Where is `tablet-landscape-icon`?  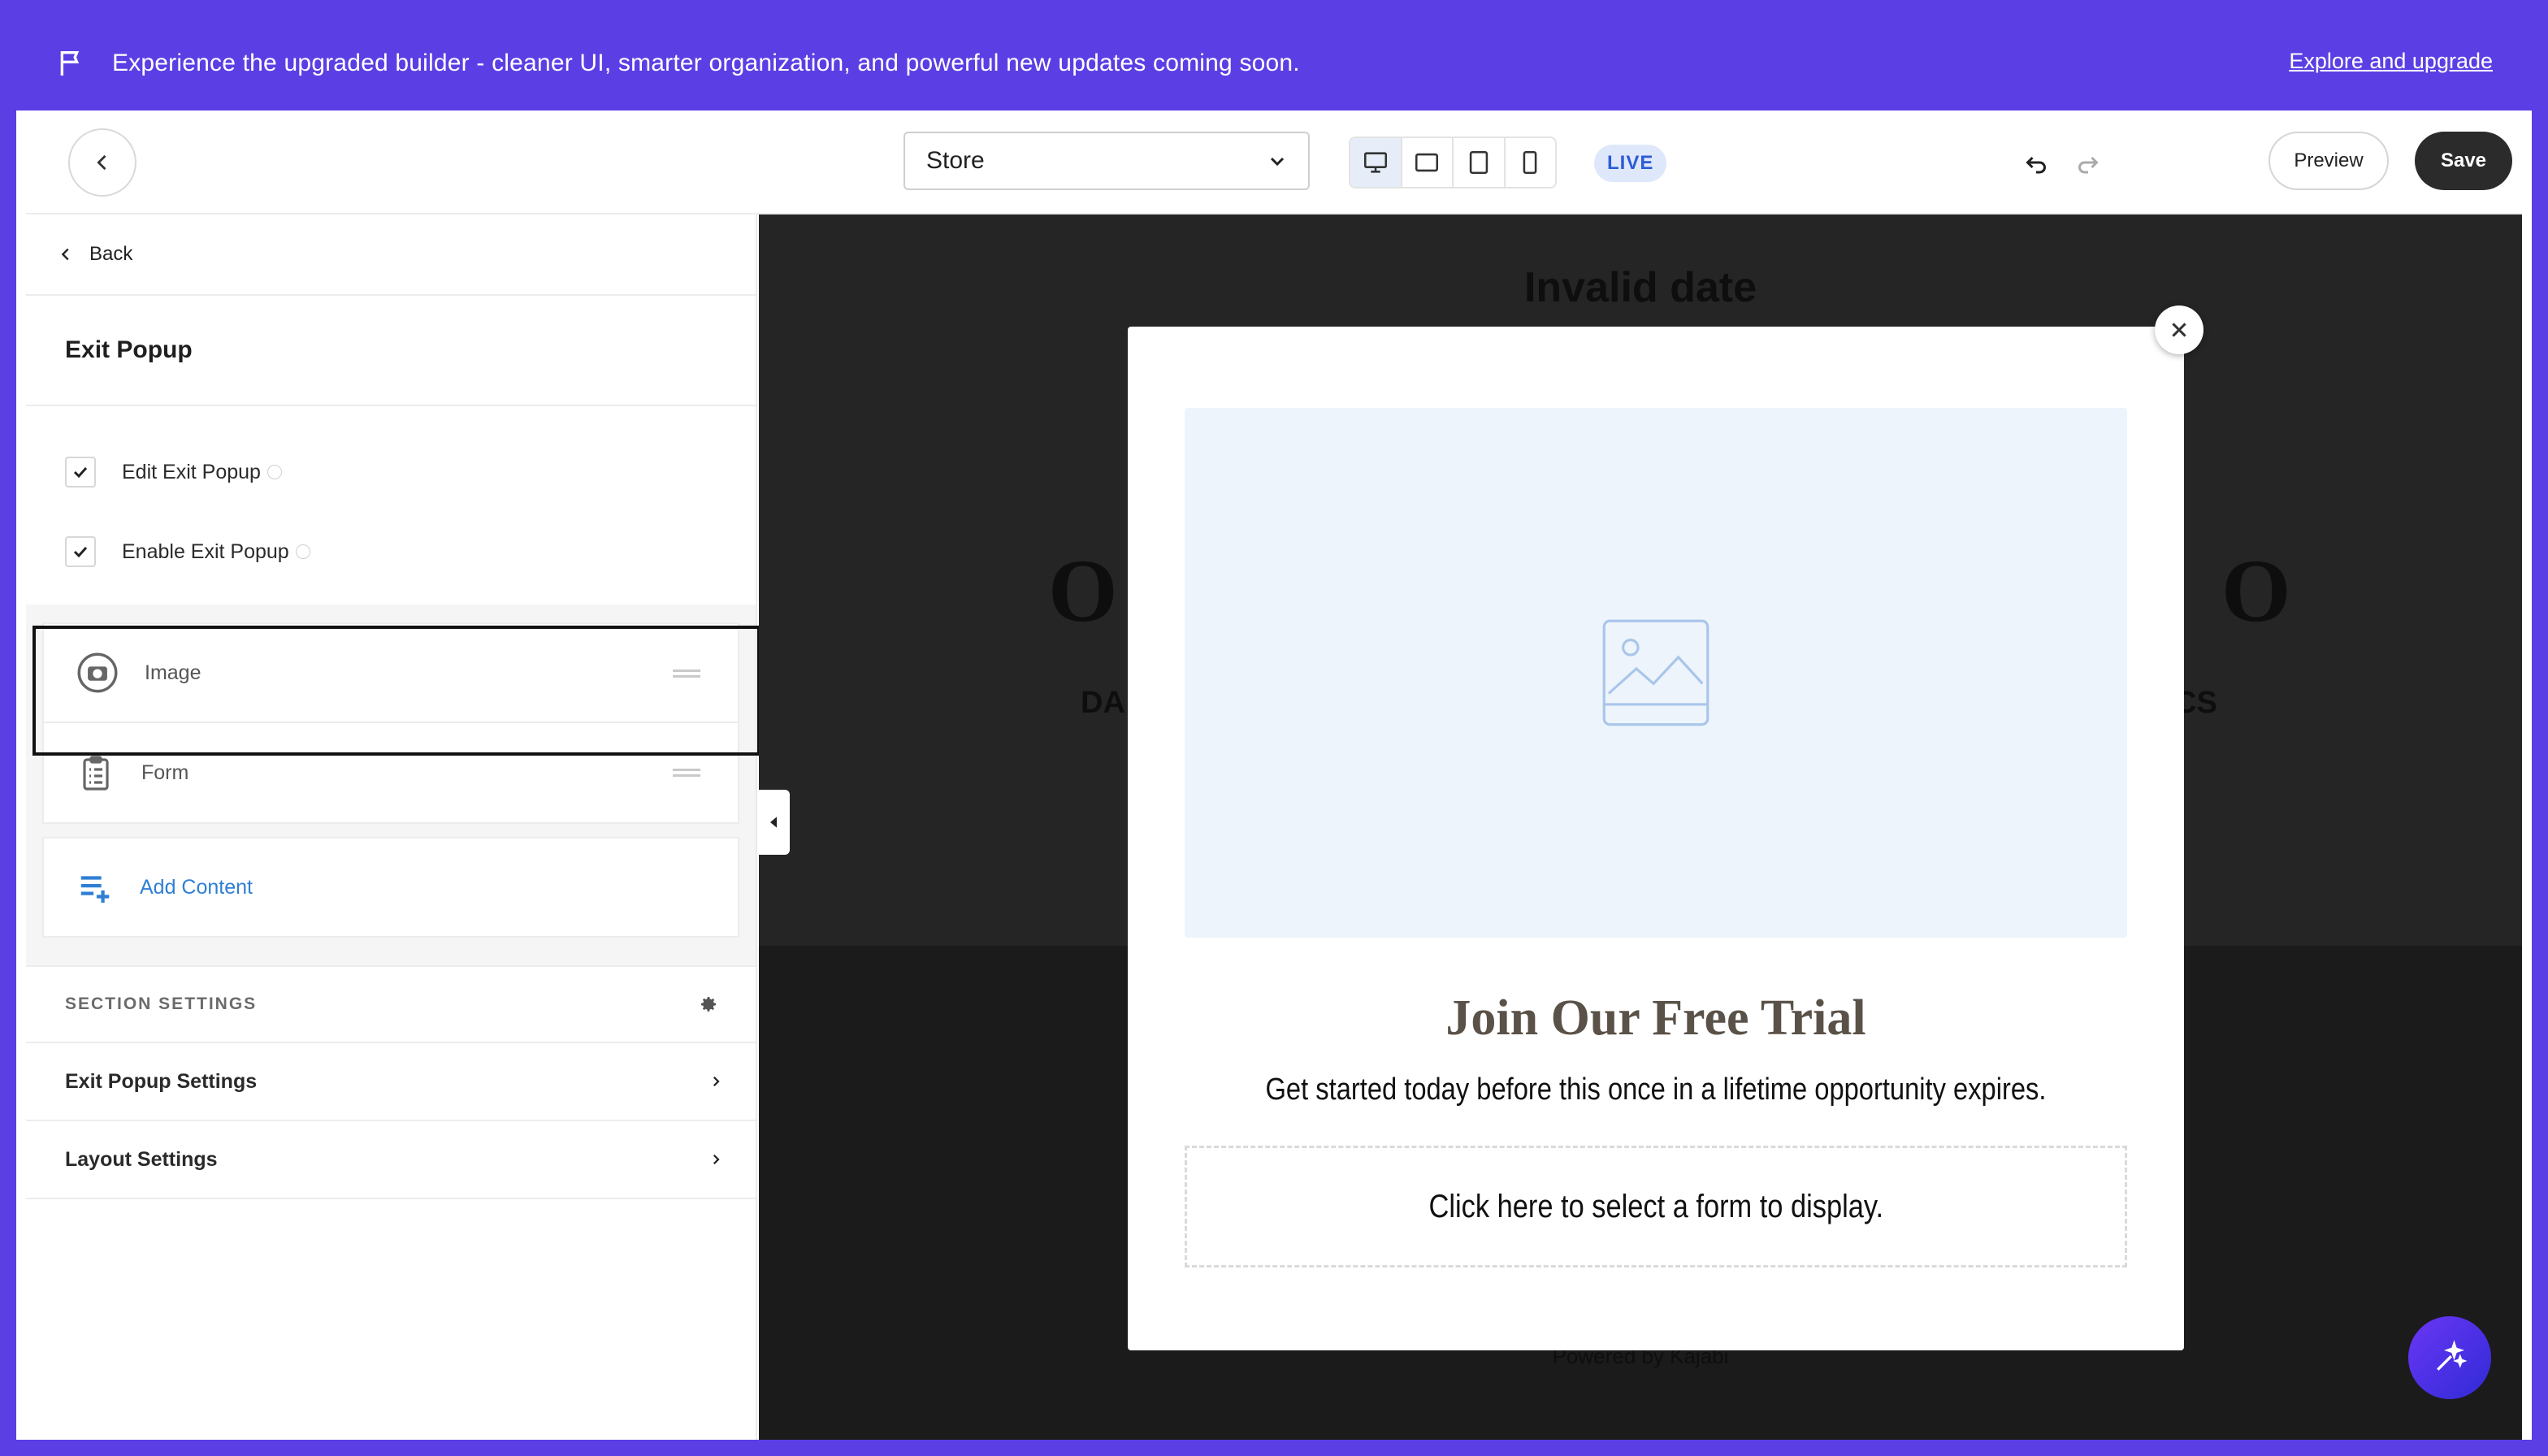
tablet-landscape-icon is located at coordinates (1427, 162).